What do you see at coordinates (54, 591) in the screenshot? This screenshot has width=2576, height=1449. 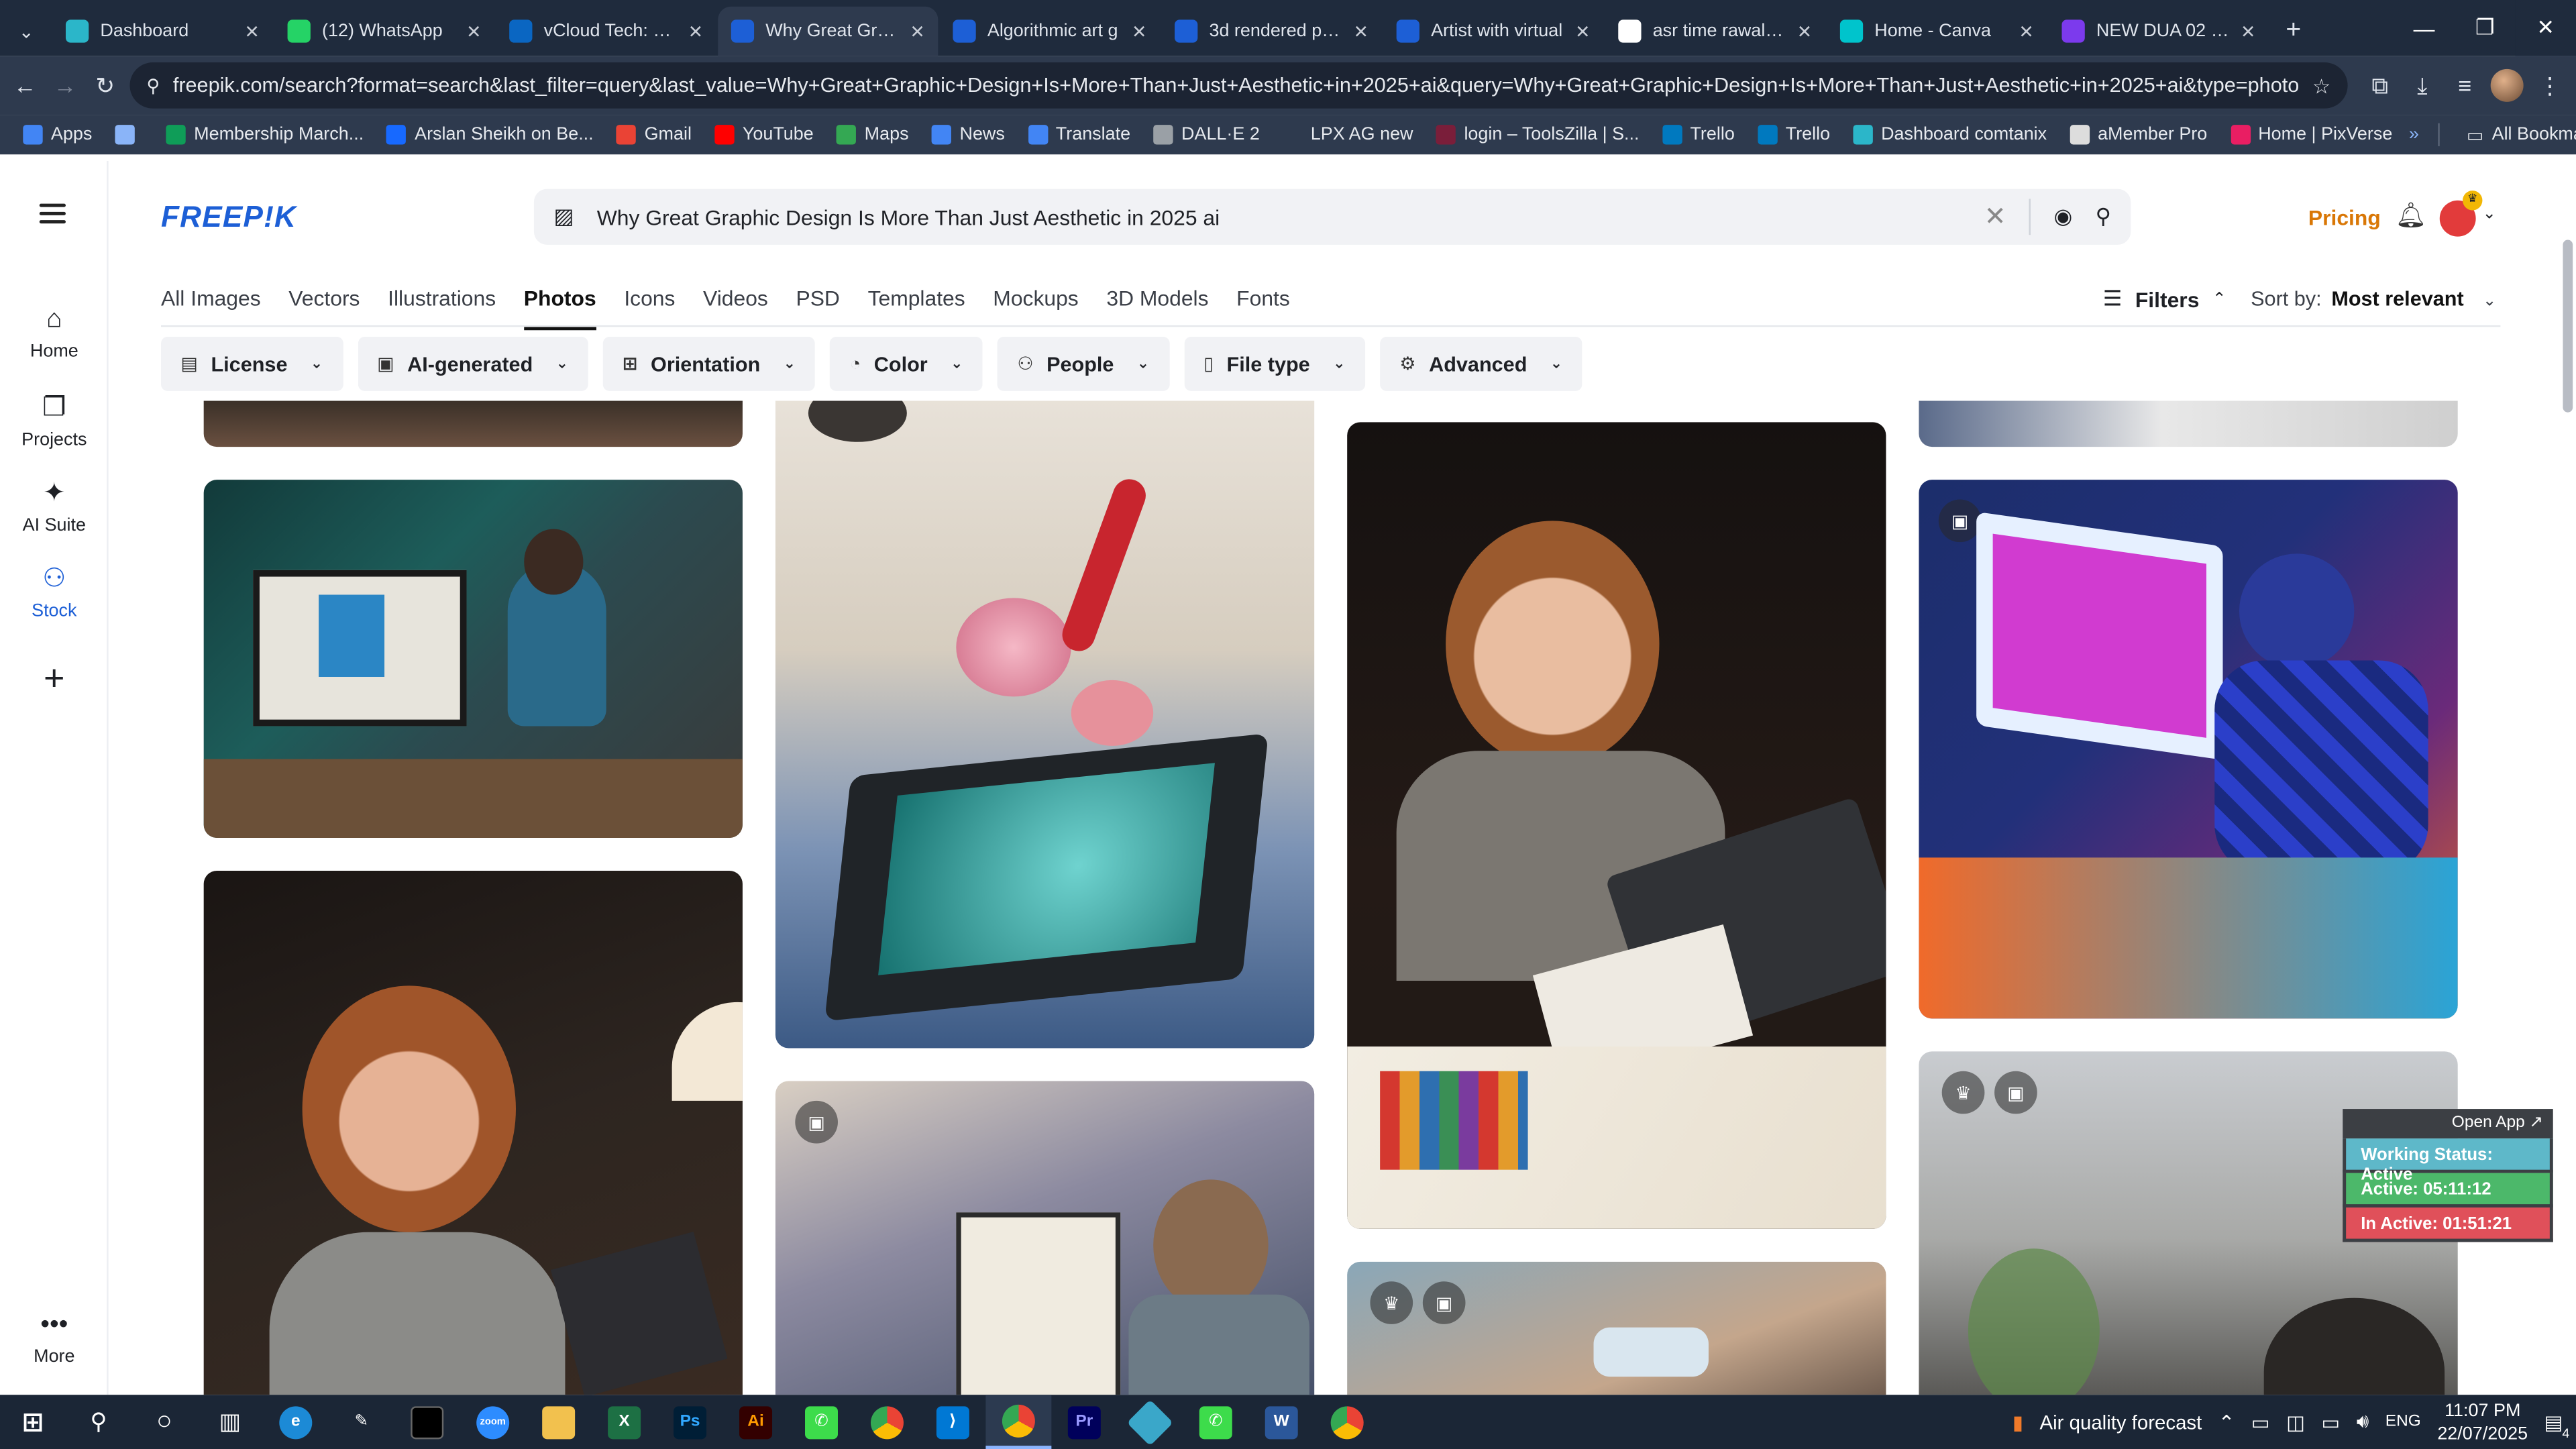 I see `rail-stock: ⚇ Stock` at bounding box center [54, 591].